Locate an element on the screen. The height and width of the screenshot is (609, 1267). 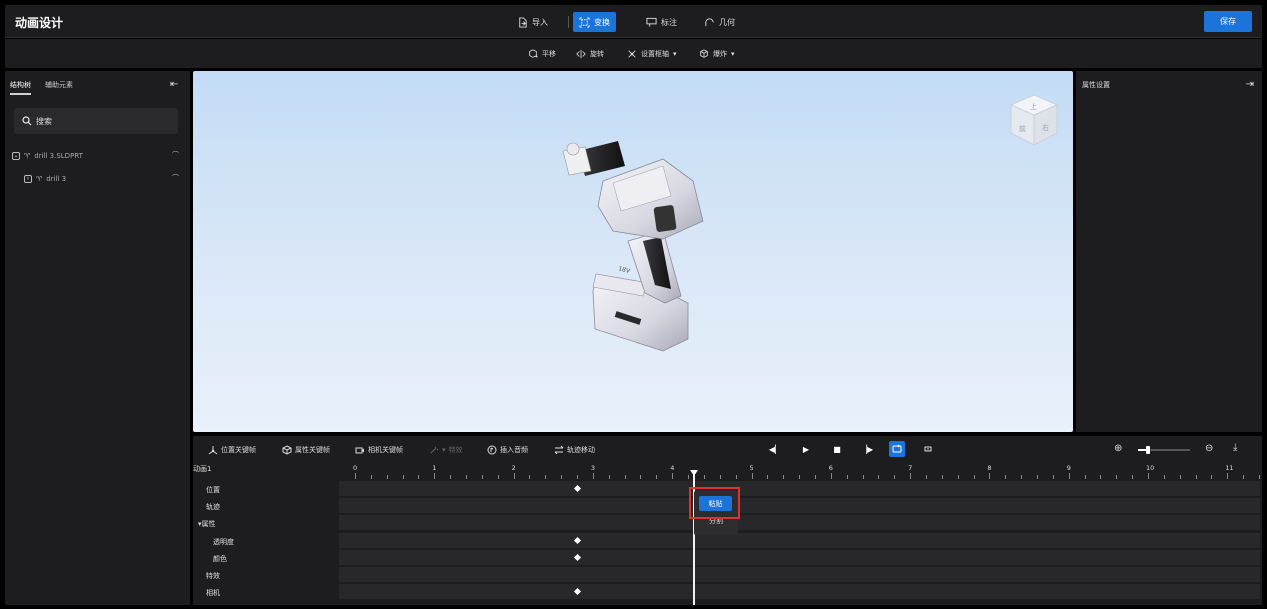
property-keyframe-label: 属性关键帧 is located at coordinates (312, 450).